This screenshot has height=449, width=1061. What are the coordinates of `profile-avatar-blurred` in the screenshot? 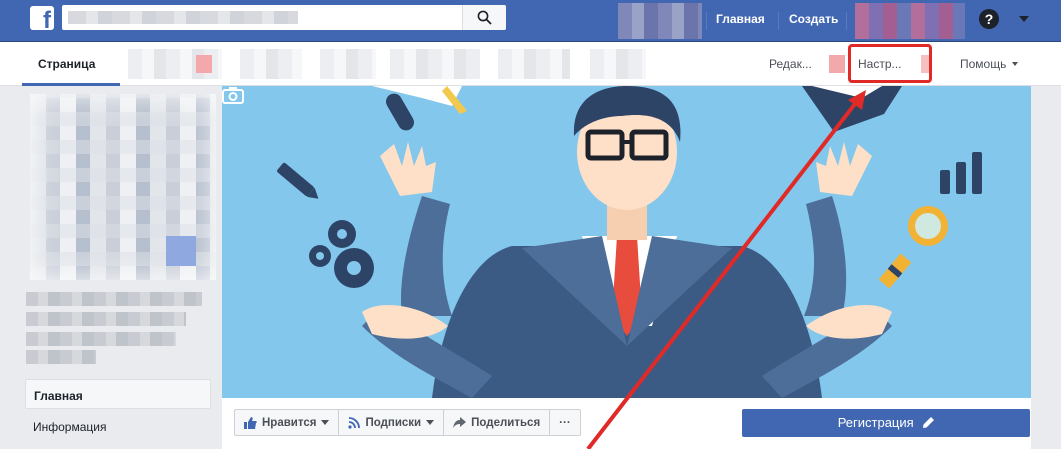 It's located at (660, 21).